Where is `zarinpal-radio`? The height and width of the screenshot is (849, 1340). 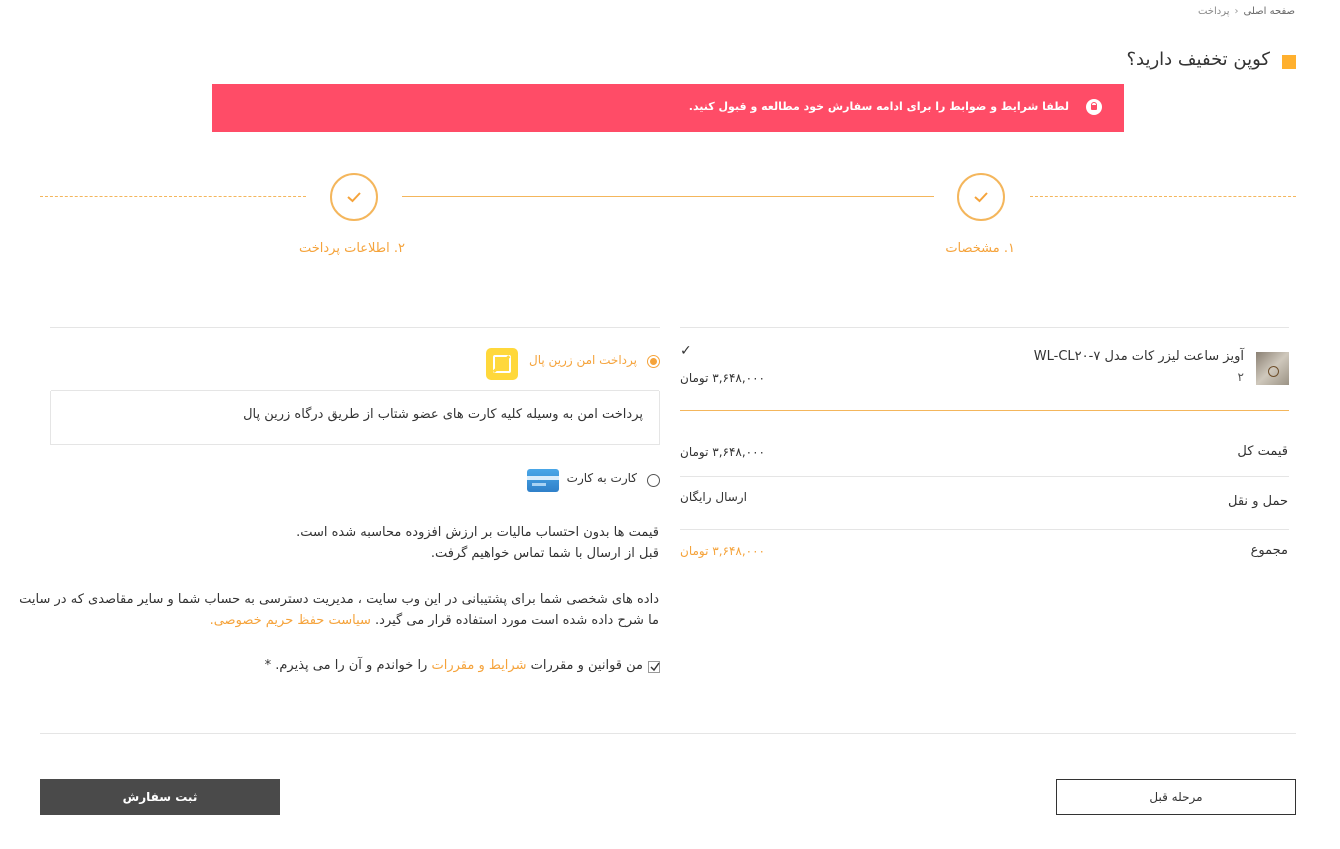 zarinpal-radio is located at coordinates (653, 361).